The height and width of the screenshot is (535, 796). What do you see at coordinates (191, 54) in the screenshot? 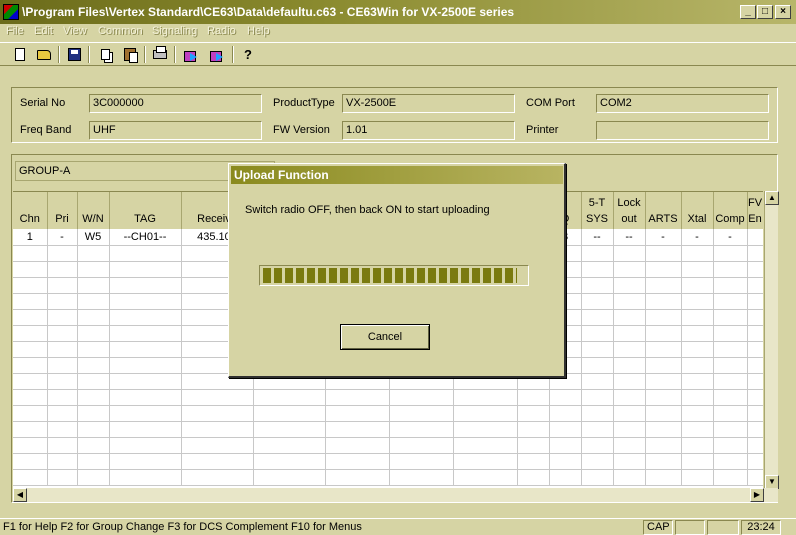
I see `read-from-radio-icon` at bounding box center [191, 54].